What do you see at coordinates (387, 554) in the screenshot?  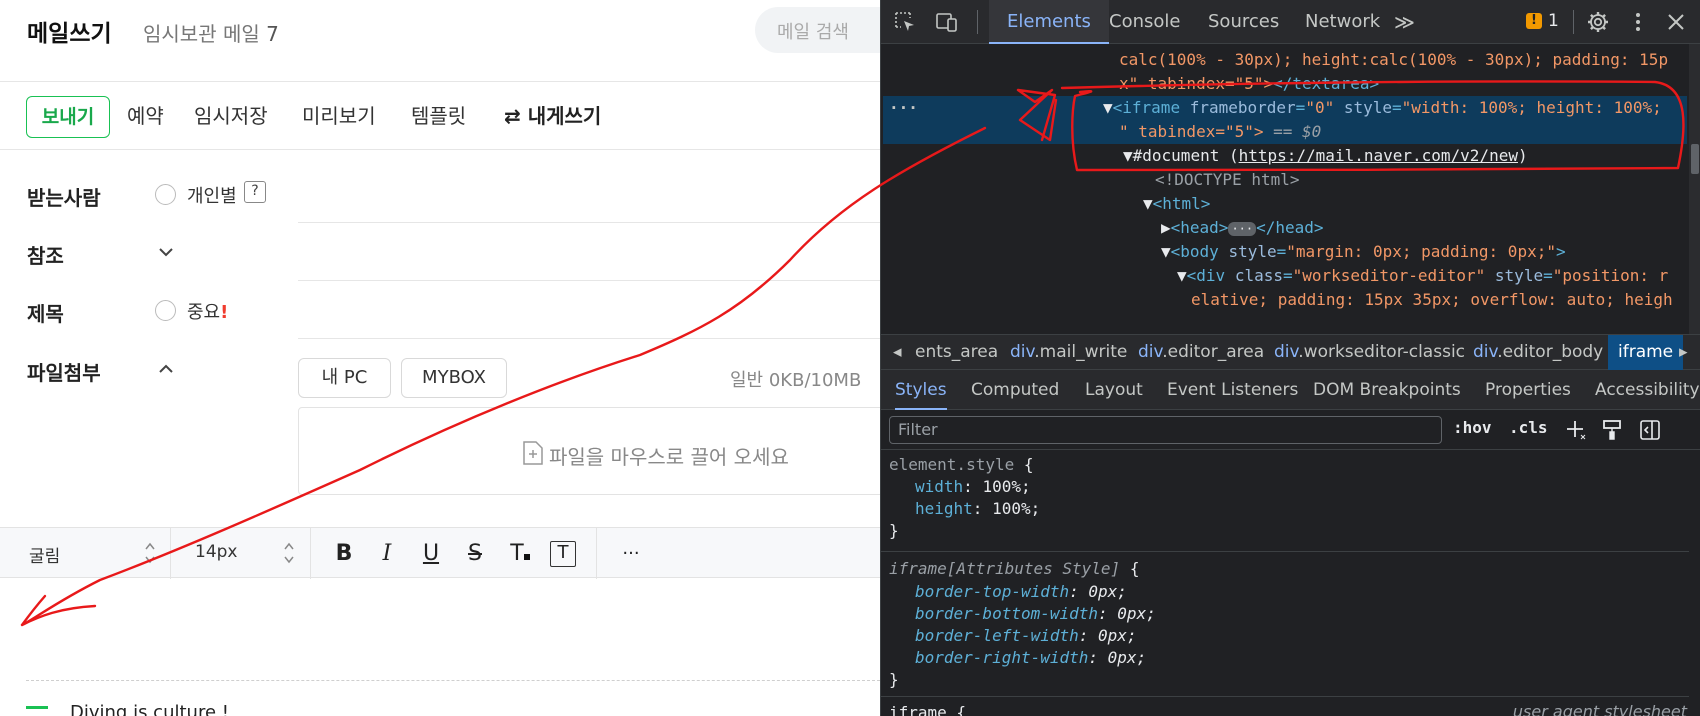 I see `italic-icon: I` at bounding box center [387, 554].